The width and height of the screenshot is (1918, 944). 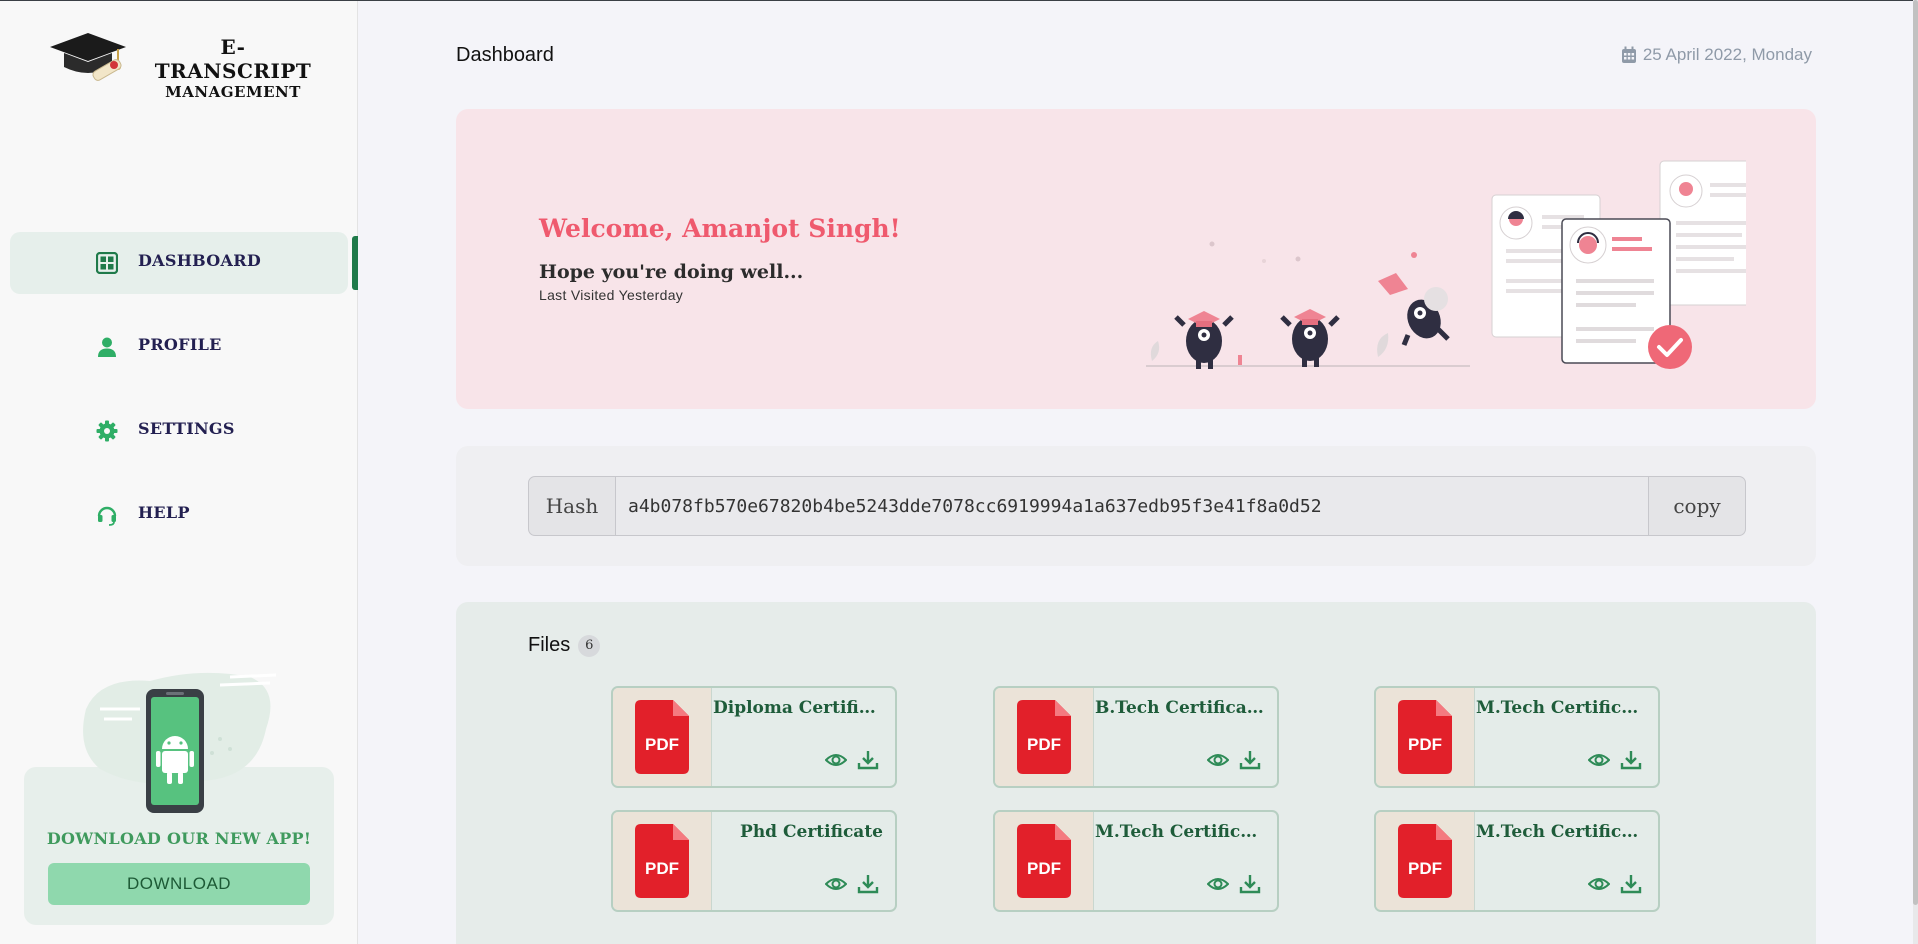 I want to click on files-title: Files, so click(x=549, y=645).